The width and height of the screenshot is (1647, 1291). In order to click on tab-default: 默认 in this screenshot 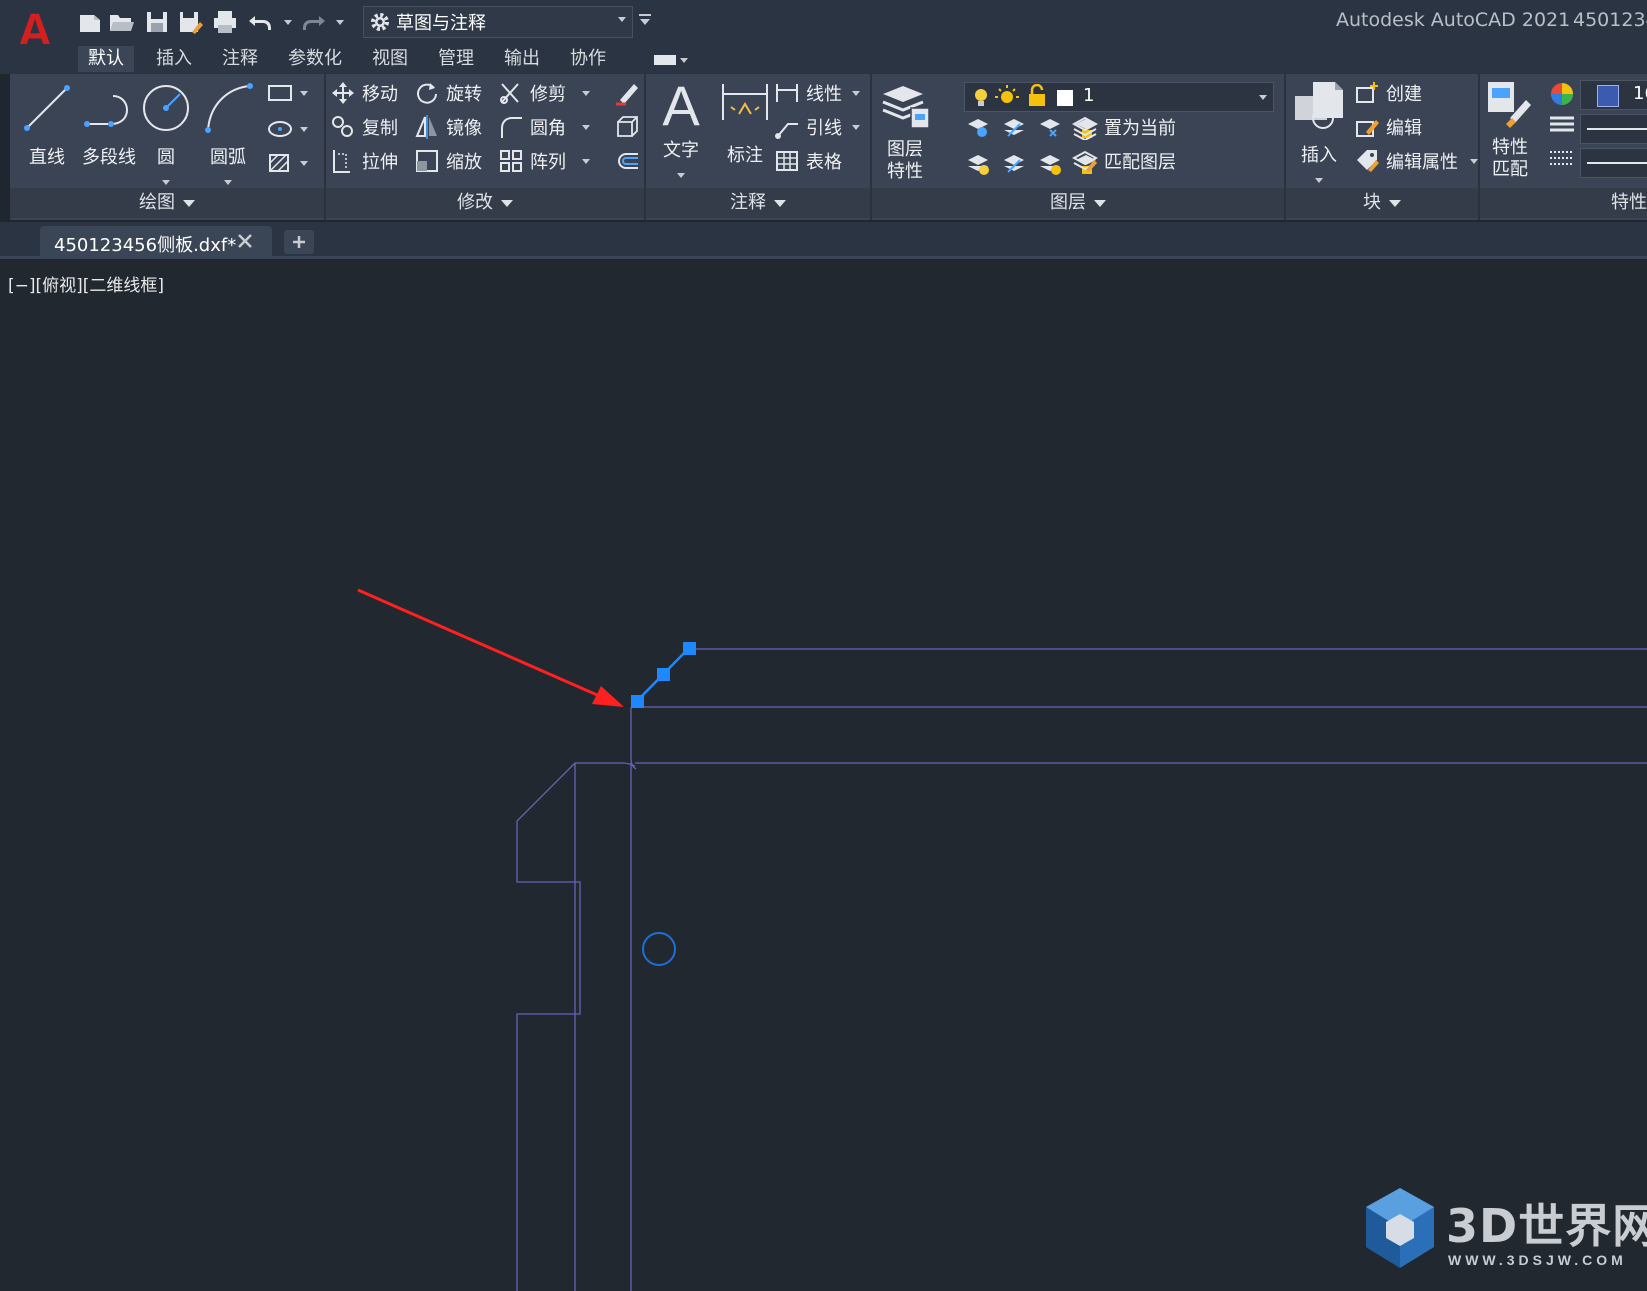, I will do `click(106, 59)`.